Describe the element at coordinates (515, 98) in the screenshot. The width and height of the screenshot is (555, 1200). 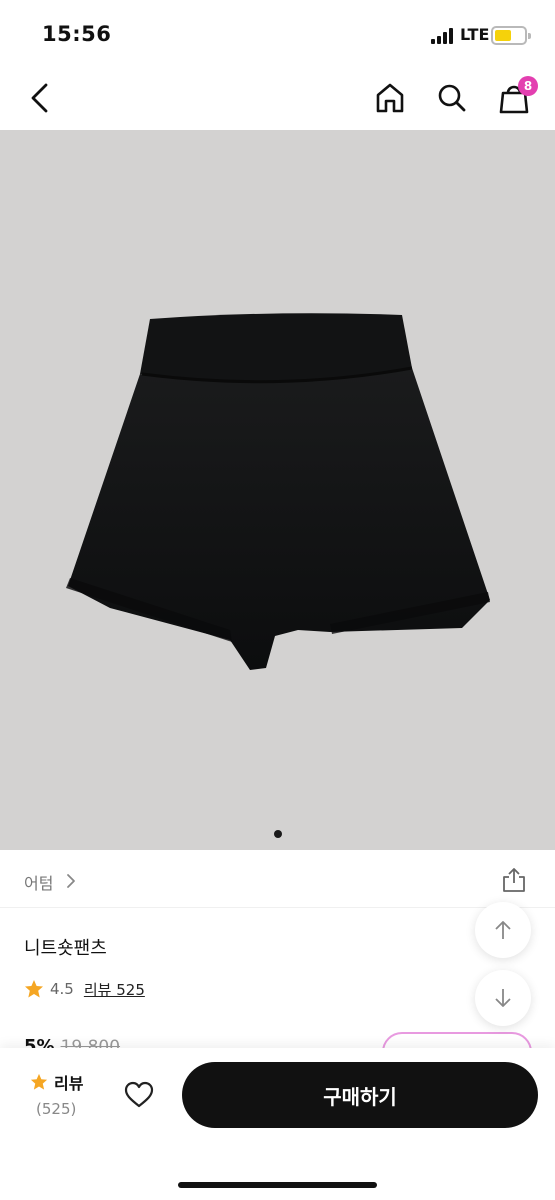
I see `cart-button: 8` at that location.